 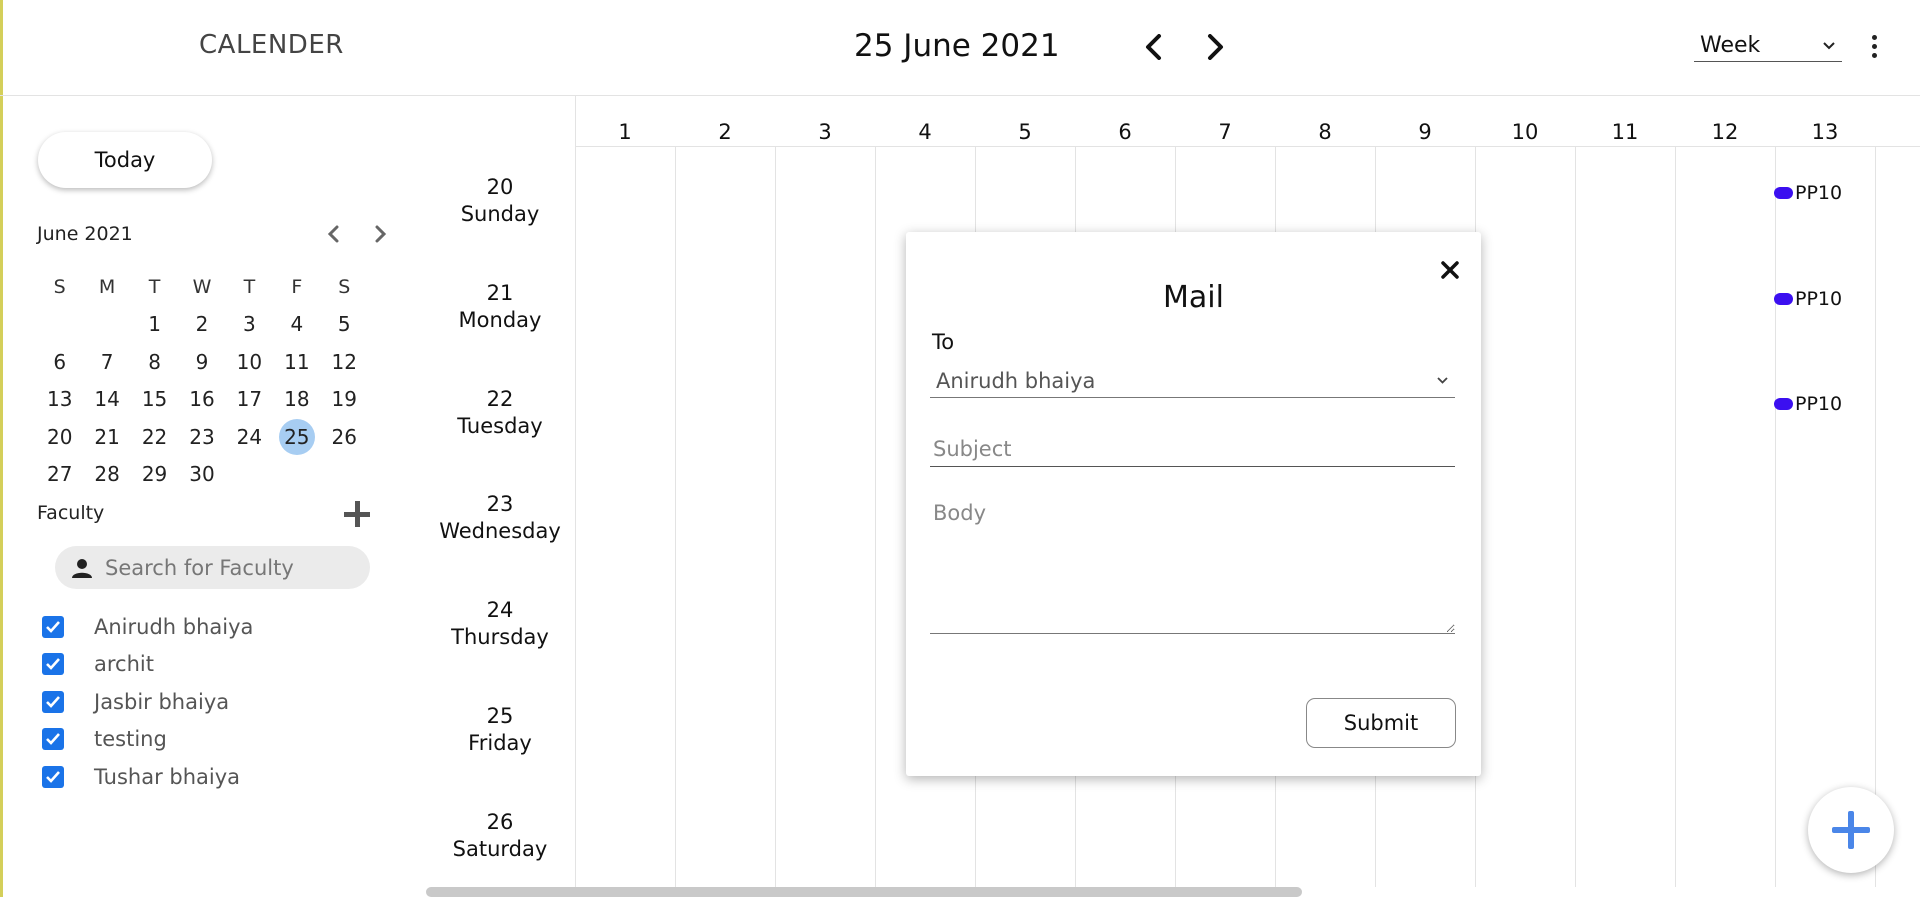 I want to click on mini-calendar-day: 13, so click(x=59, y=399).